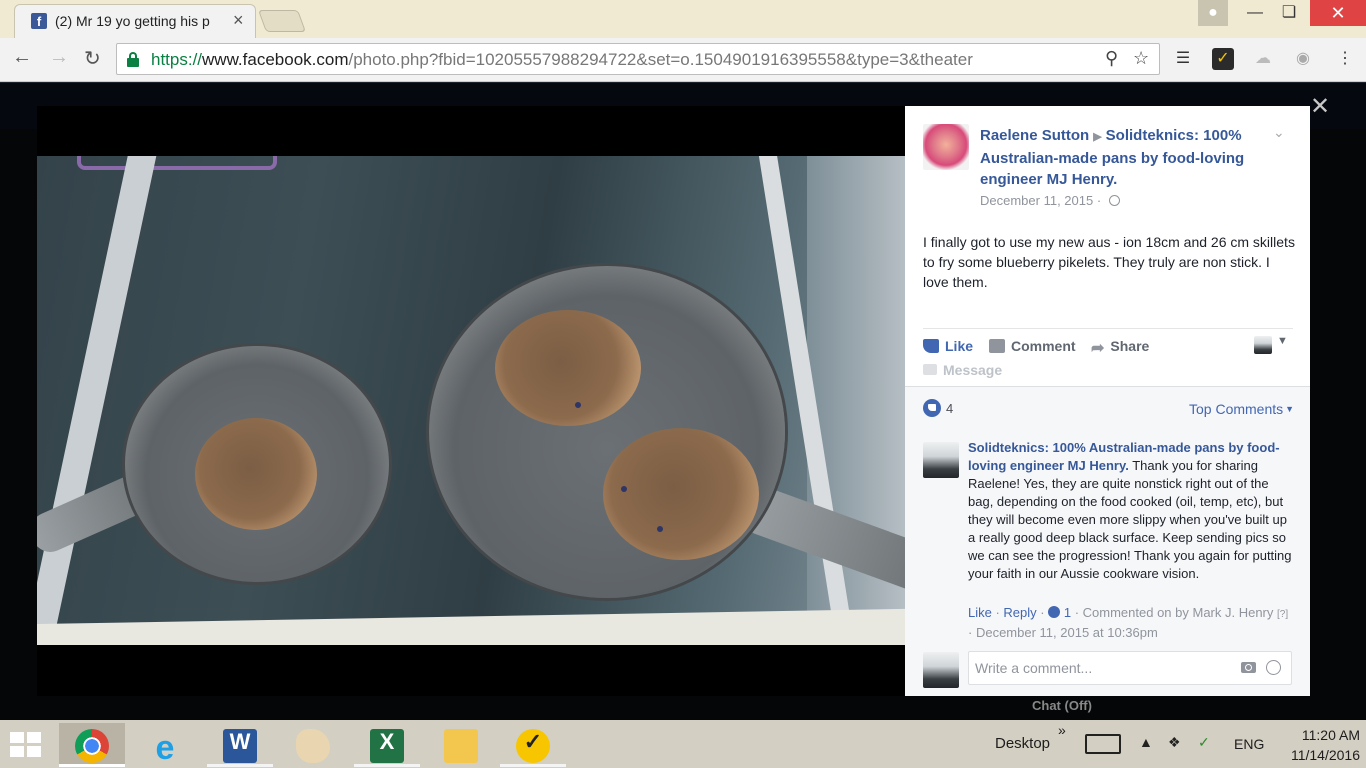  What do you see at coordinates (1050, 200) in the screenshot?
I see `post-date: December 11, 2015 ·` at bounding box center [1050, 200].